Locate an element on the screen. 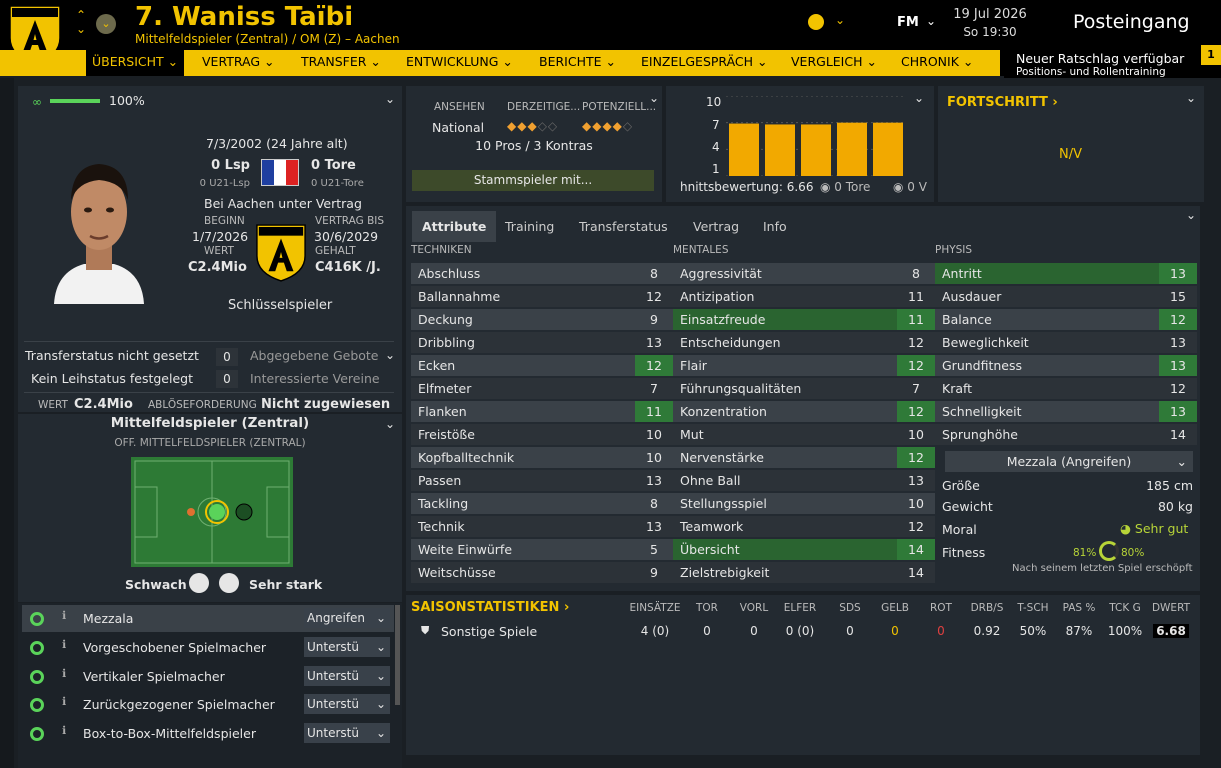 This screenshot has height=768, width=1221. attribute-row: Balance 12 is located at coordinates (1066, 320).